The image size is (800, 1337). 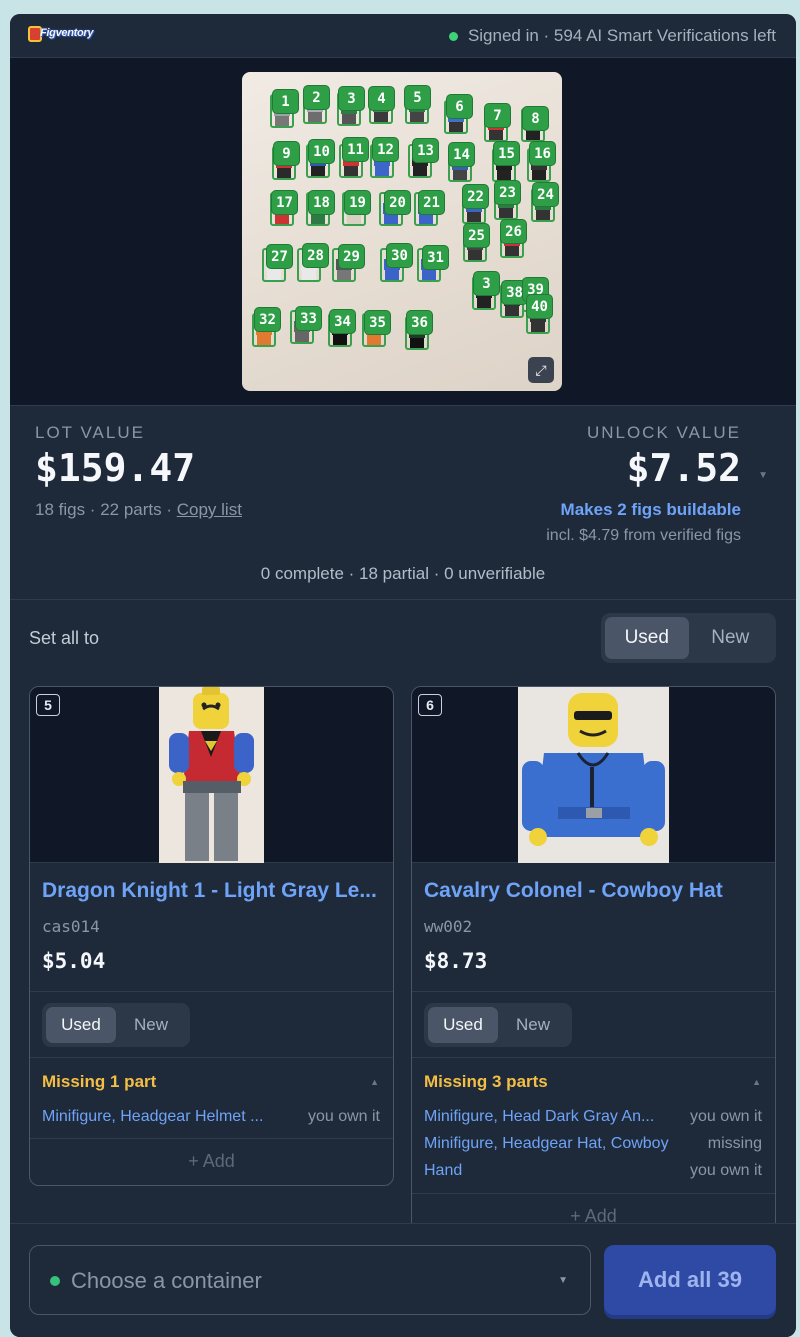 What do you see at coordinates (211, 1161) in the screenshot?
I see `add-part-button: + Add` at bounding box center [211, 1161].